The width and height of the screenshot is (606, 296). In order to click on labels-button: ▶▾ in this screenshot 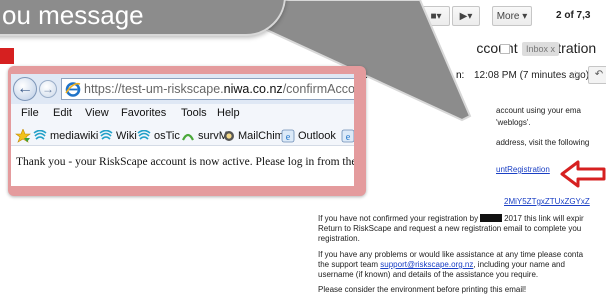, I will do `click(466, 16)`.